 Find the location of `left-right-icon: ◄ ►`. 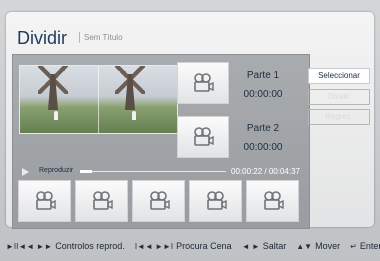

left-right-icon: ◄ ► is located at coordinates (250, 246).